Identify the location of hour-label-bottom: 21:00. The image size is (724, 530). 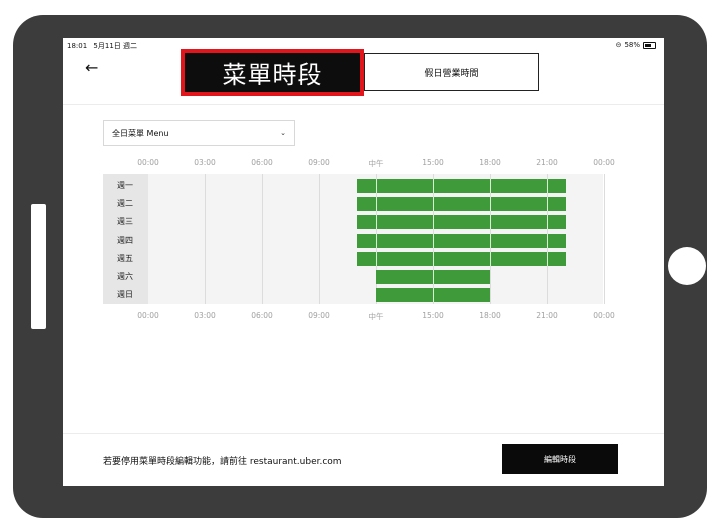
(547, 315).